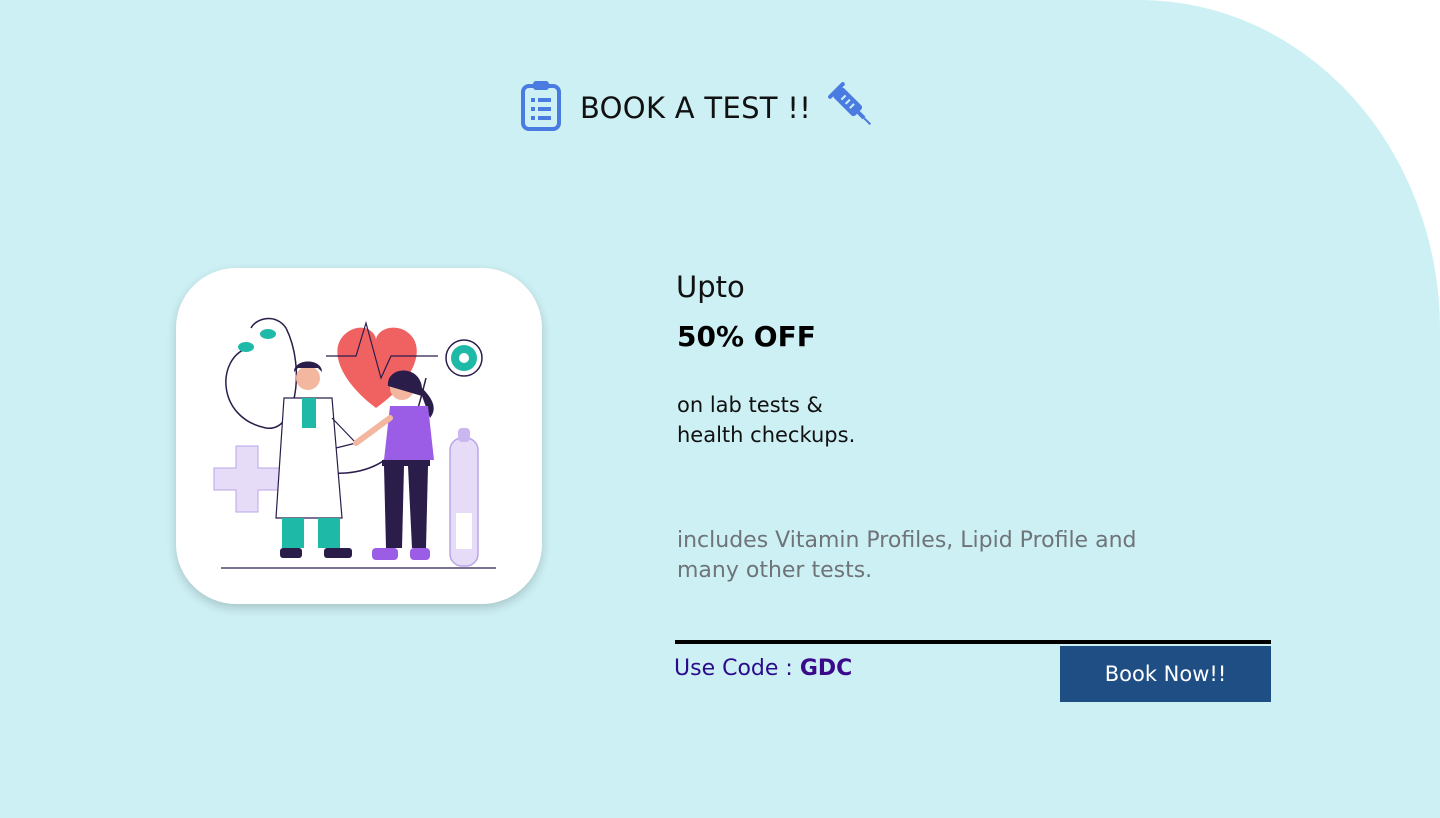  I want to click on syringe-icon, so click(852, 108).